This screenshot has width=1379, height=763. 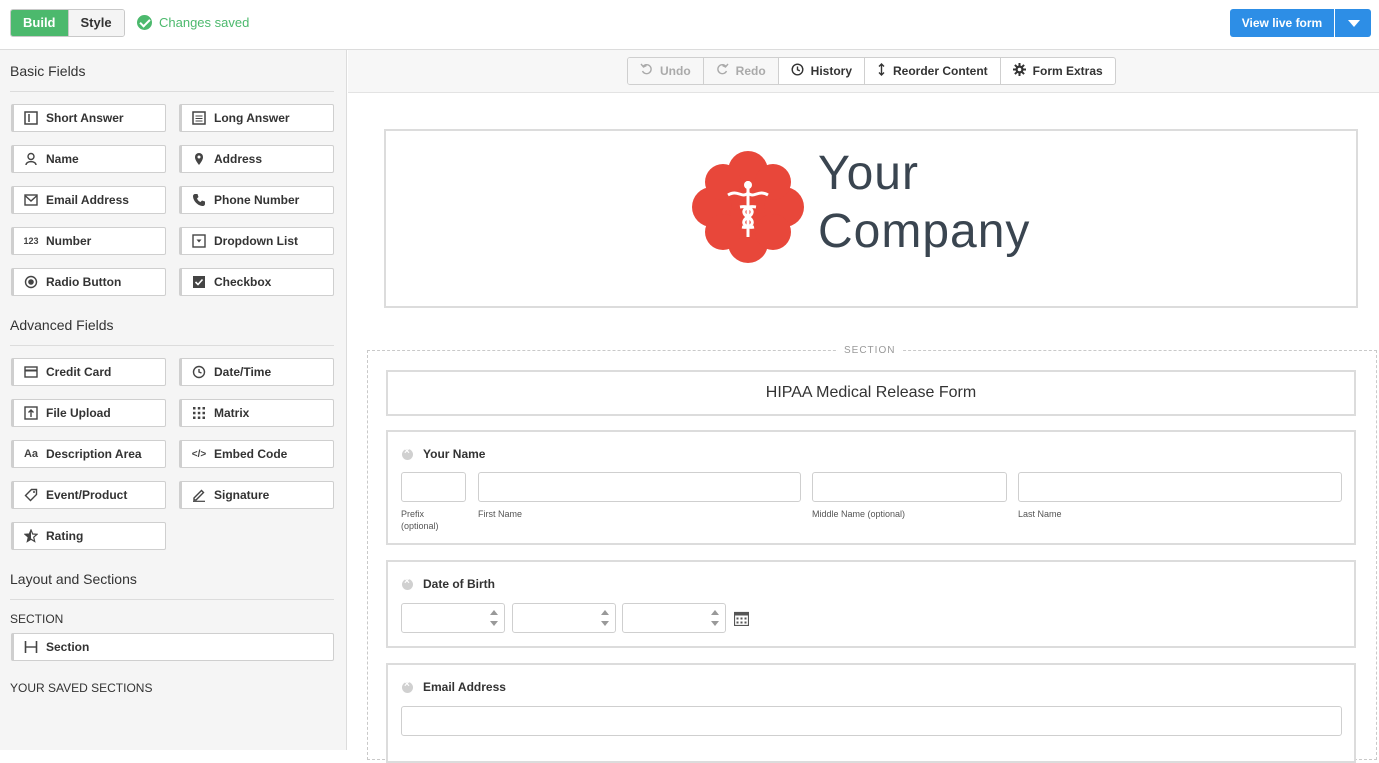 What do you see at coordinates (564, 618) in the screenshot?
I see `day-select` at bounding box center [564, 618].